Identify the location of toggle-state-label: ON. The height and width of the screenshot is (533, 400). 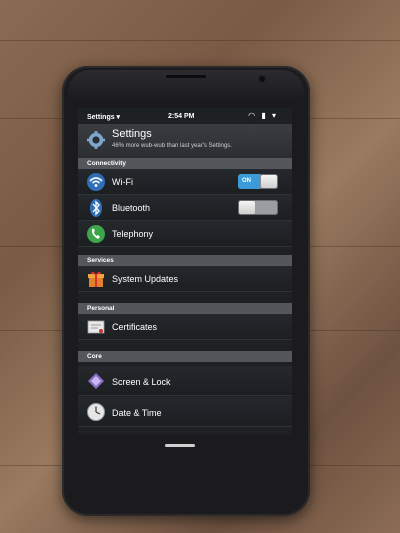
(246, 181).